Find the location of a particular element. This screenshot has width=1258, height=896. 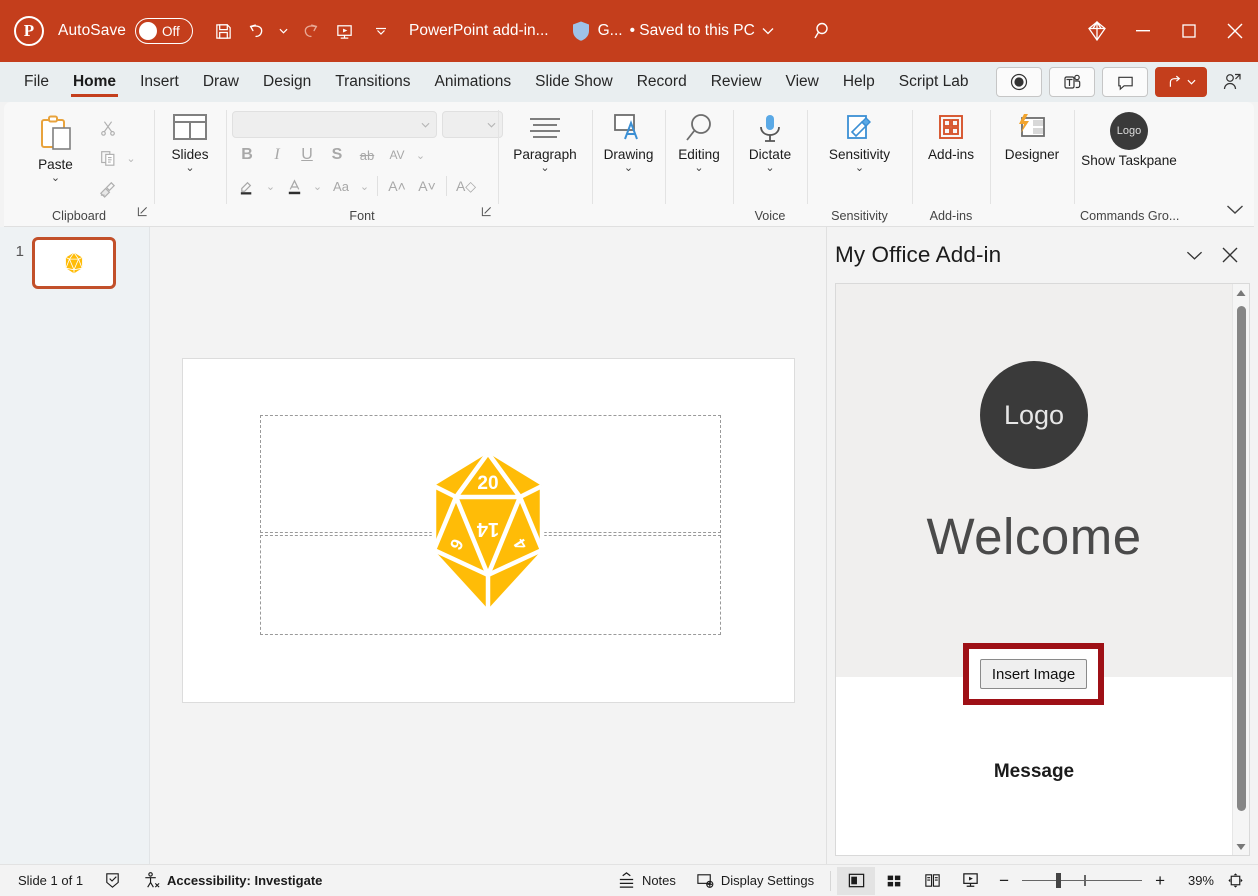

tab-design: Design is located at coordinates (287, 82).